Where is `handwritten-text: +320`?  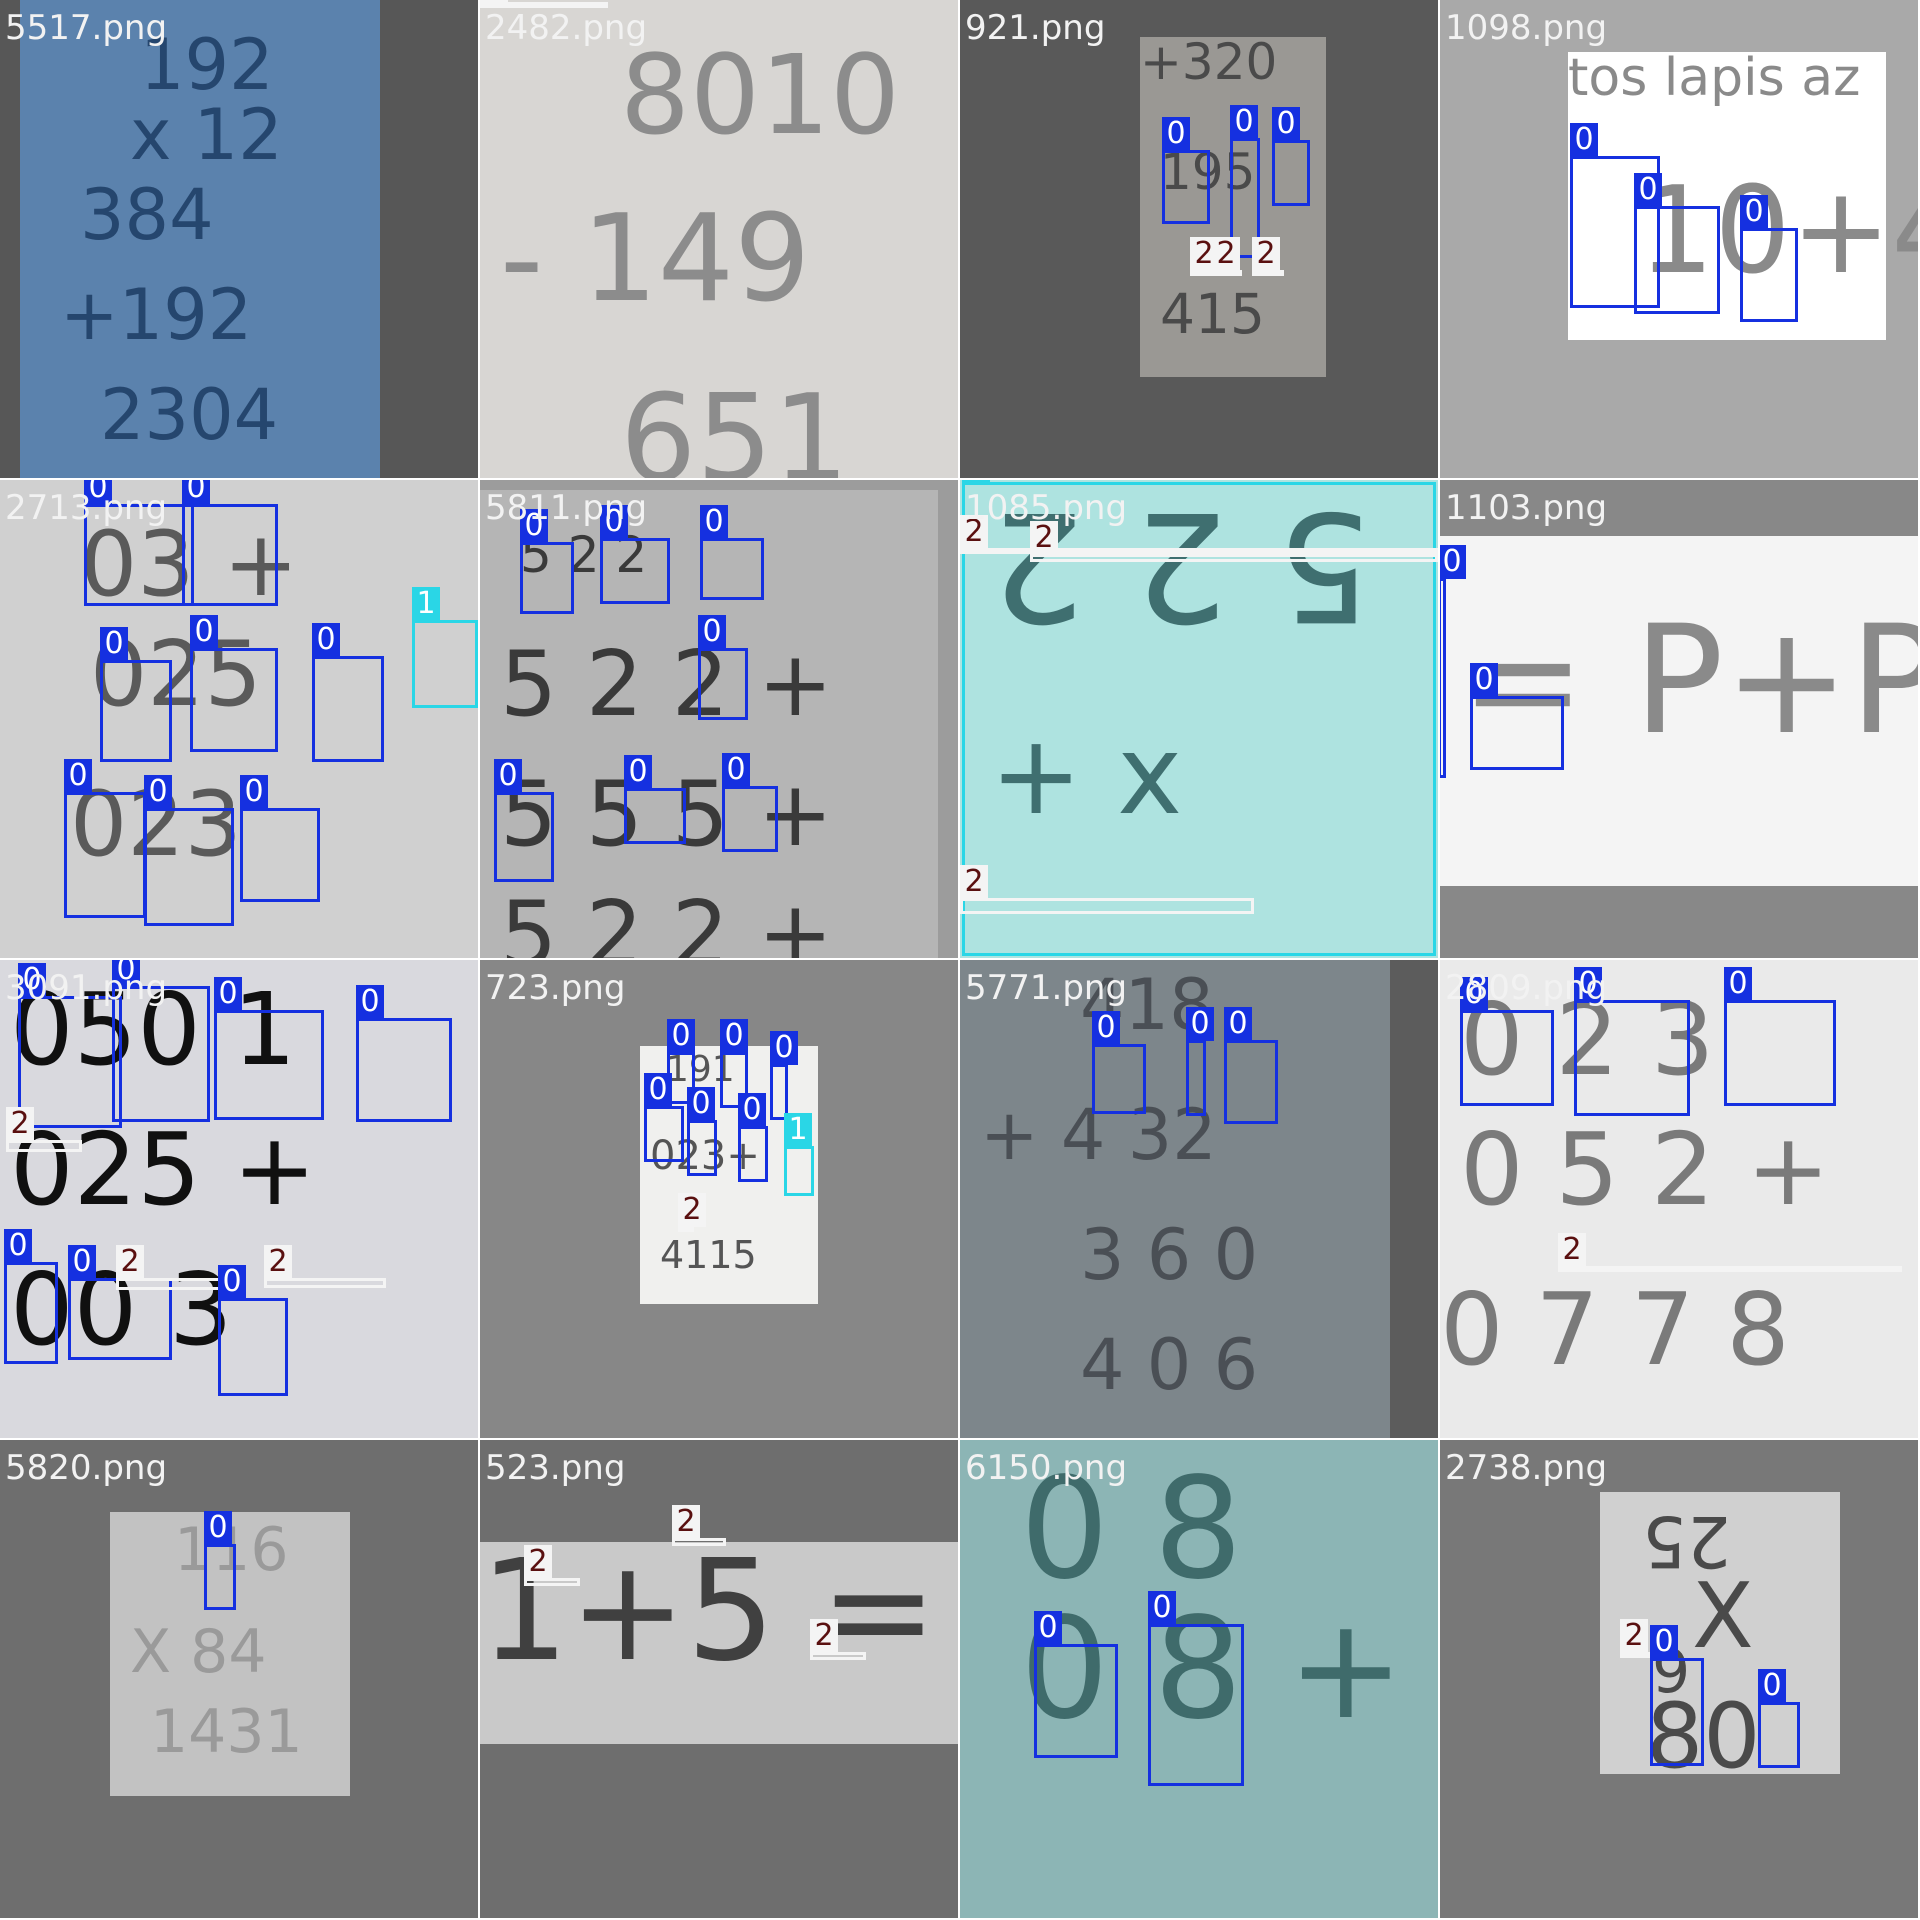
handwritten-text: +320 is located at coordinates (1209, 62).